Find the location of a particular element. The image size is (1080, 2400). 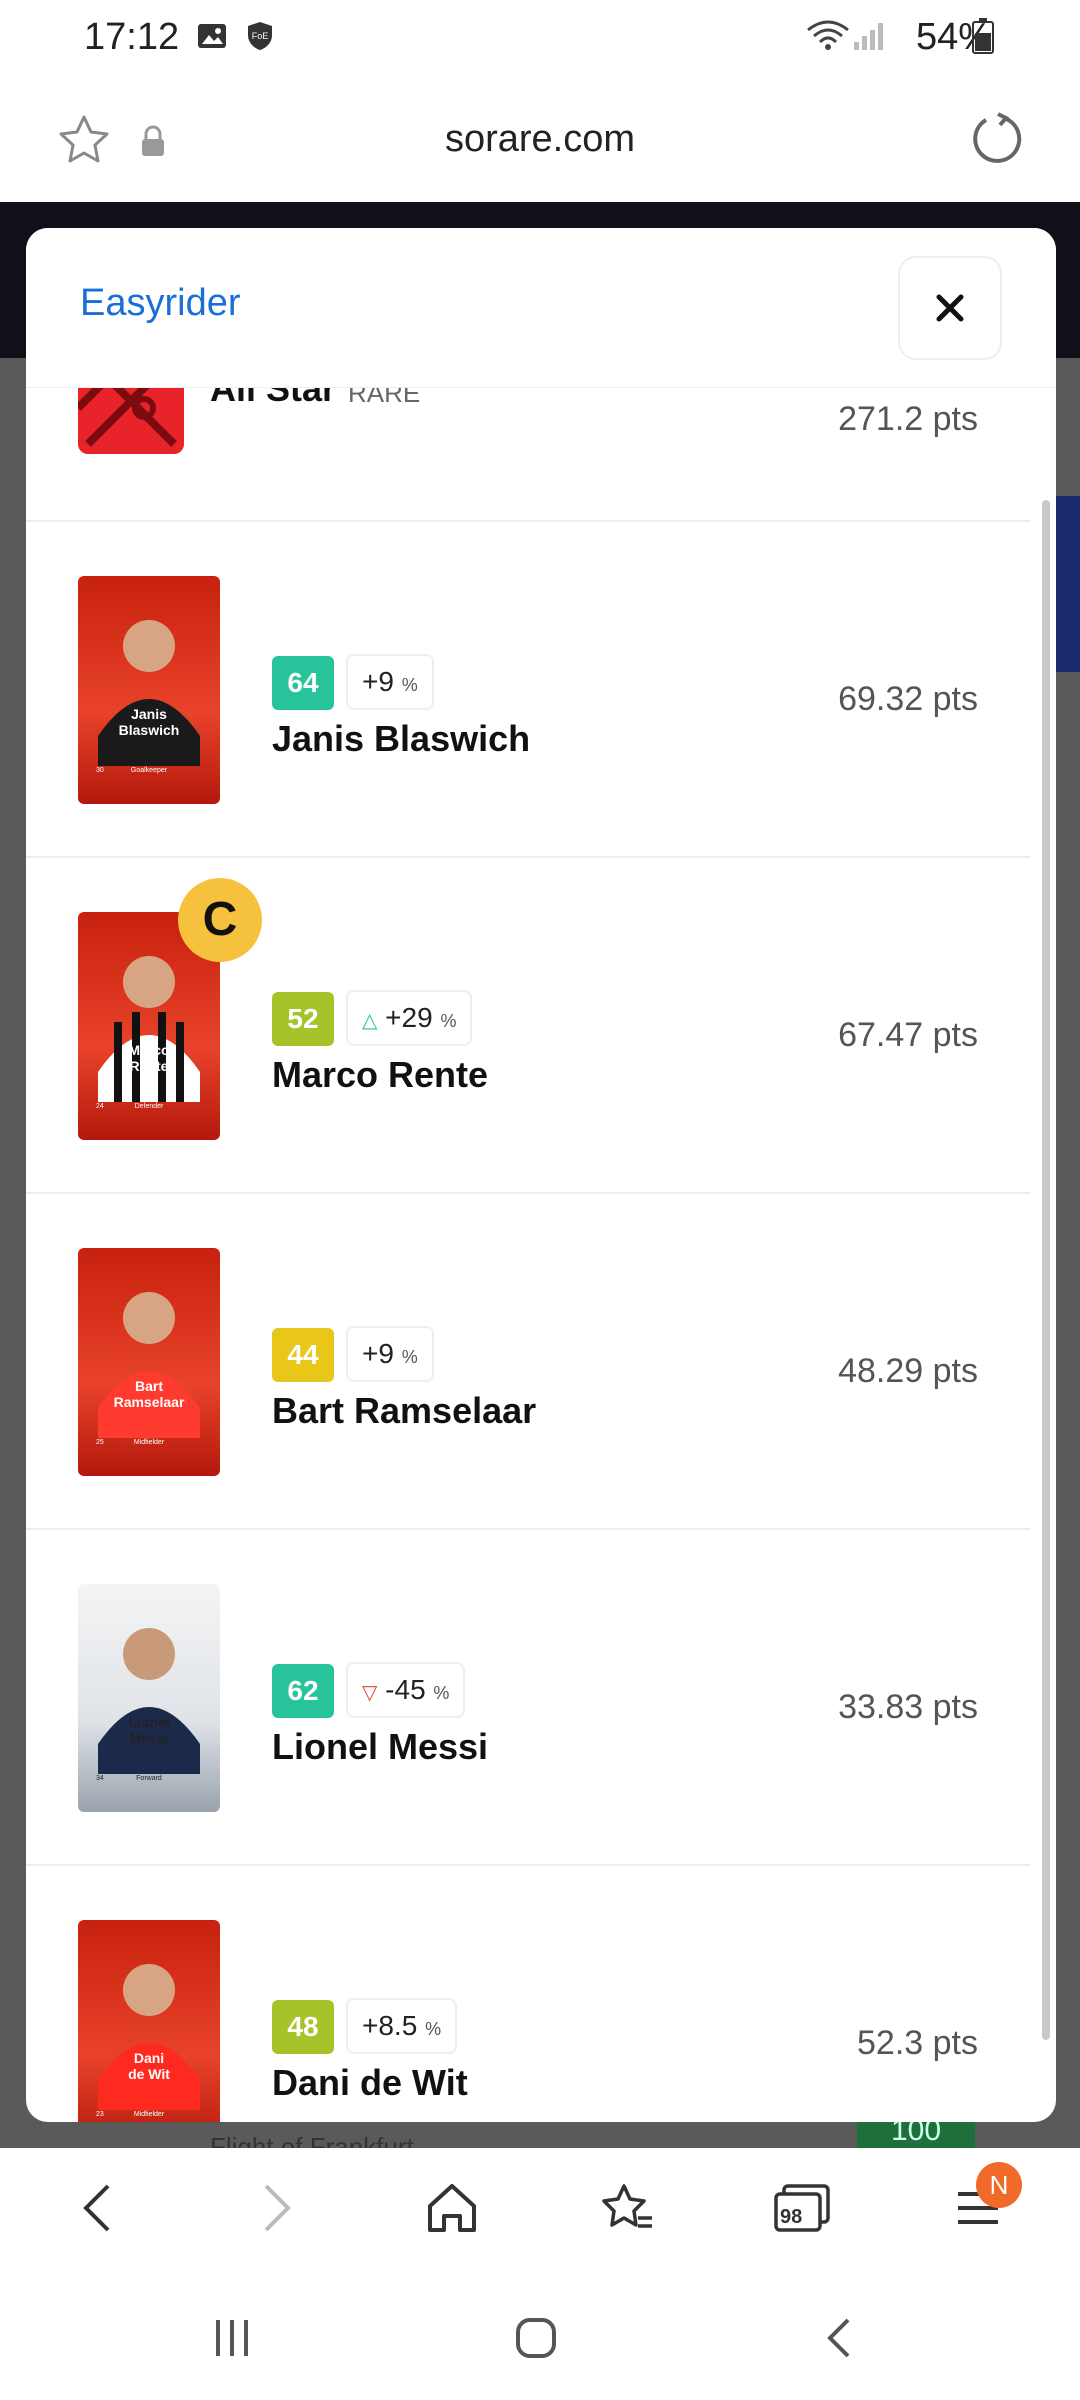

address-bar: sorare.com is located at coordinates (540, 141).